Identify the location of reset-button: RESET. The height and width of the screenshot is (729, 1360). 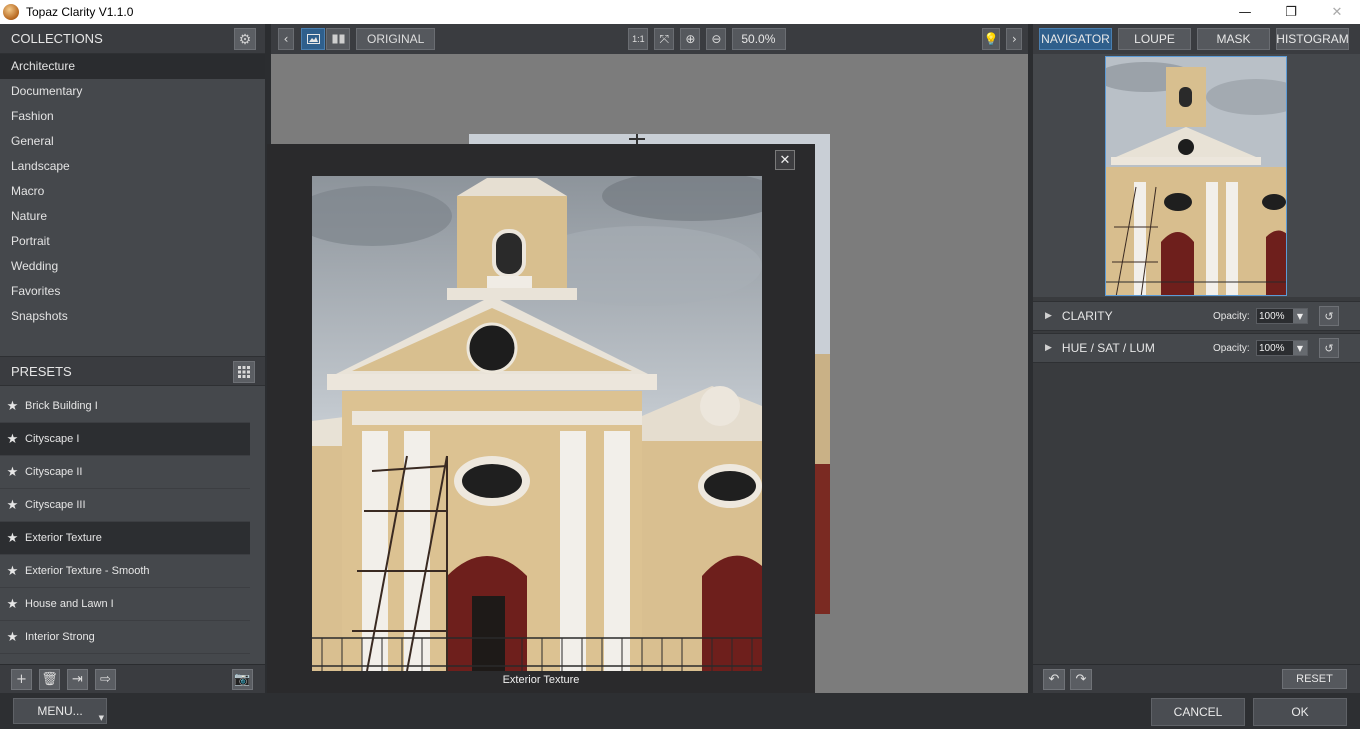
(1314, 679).